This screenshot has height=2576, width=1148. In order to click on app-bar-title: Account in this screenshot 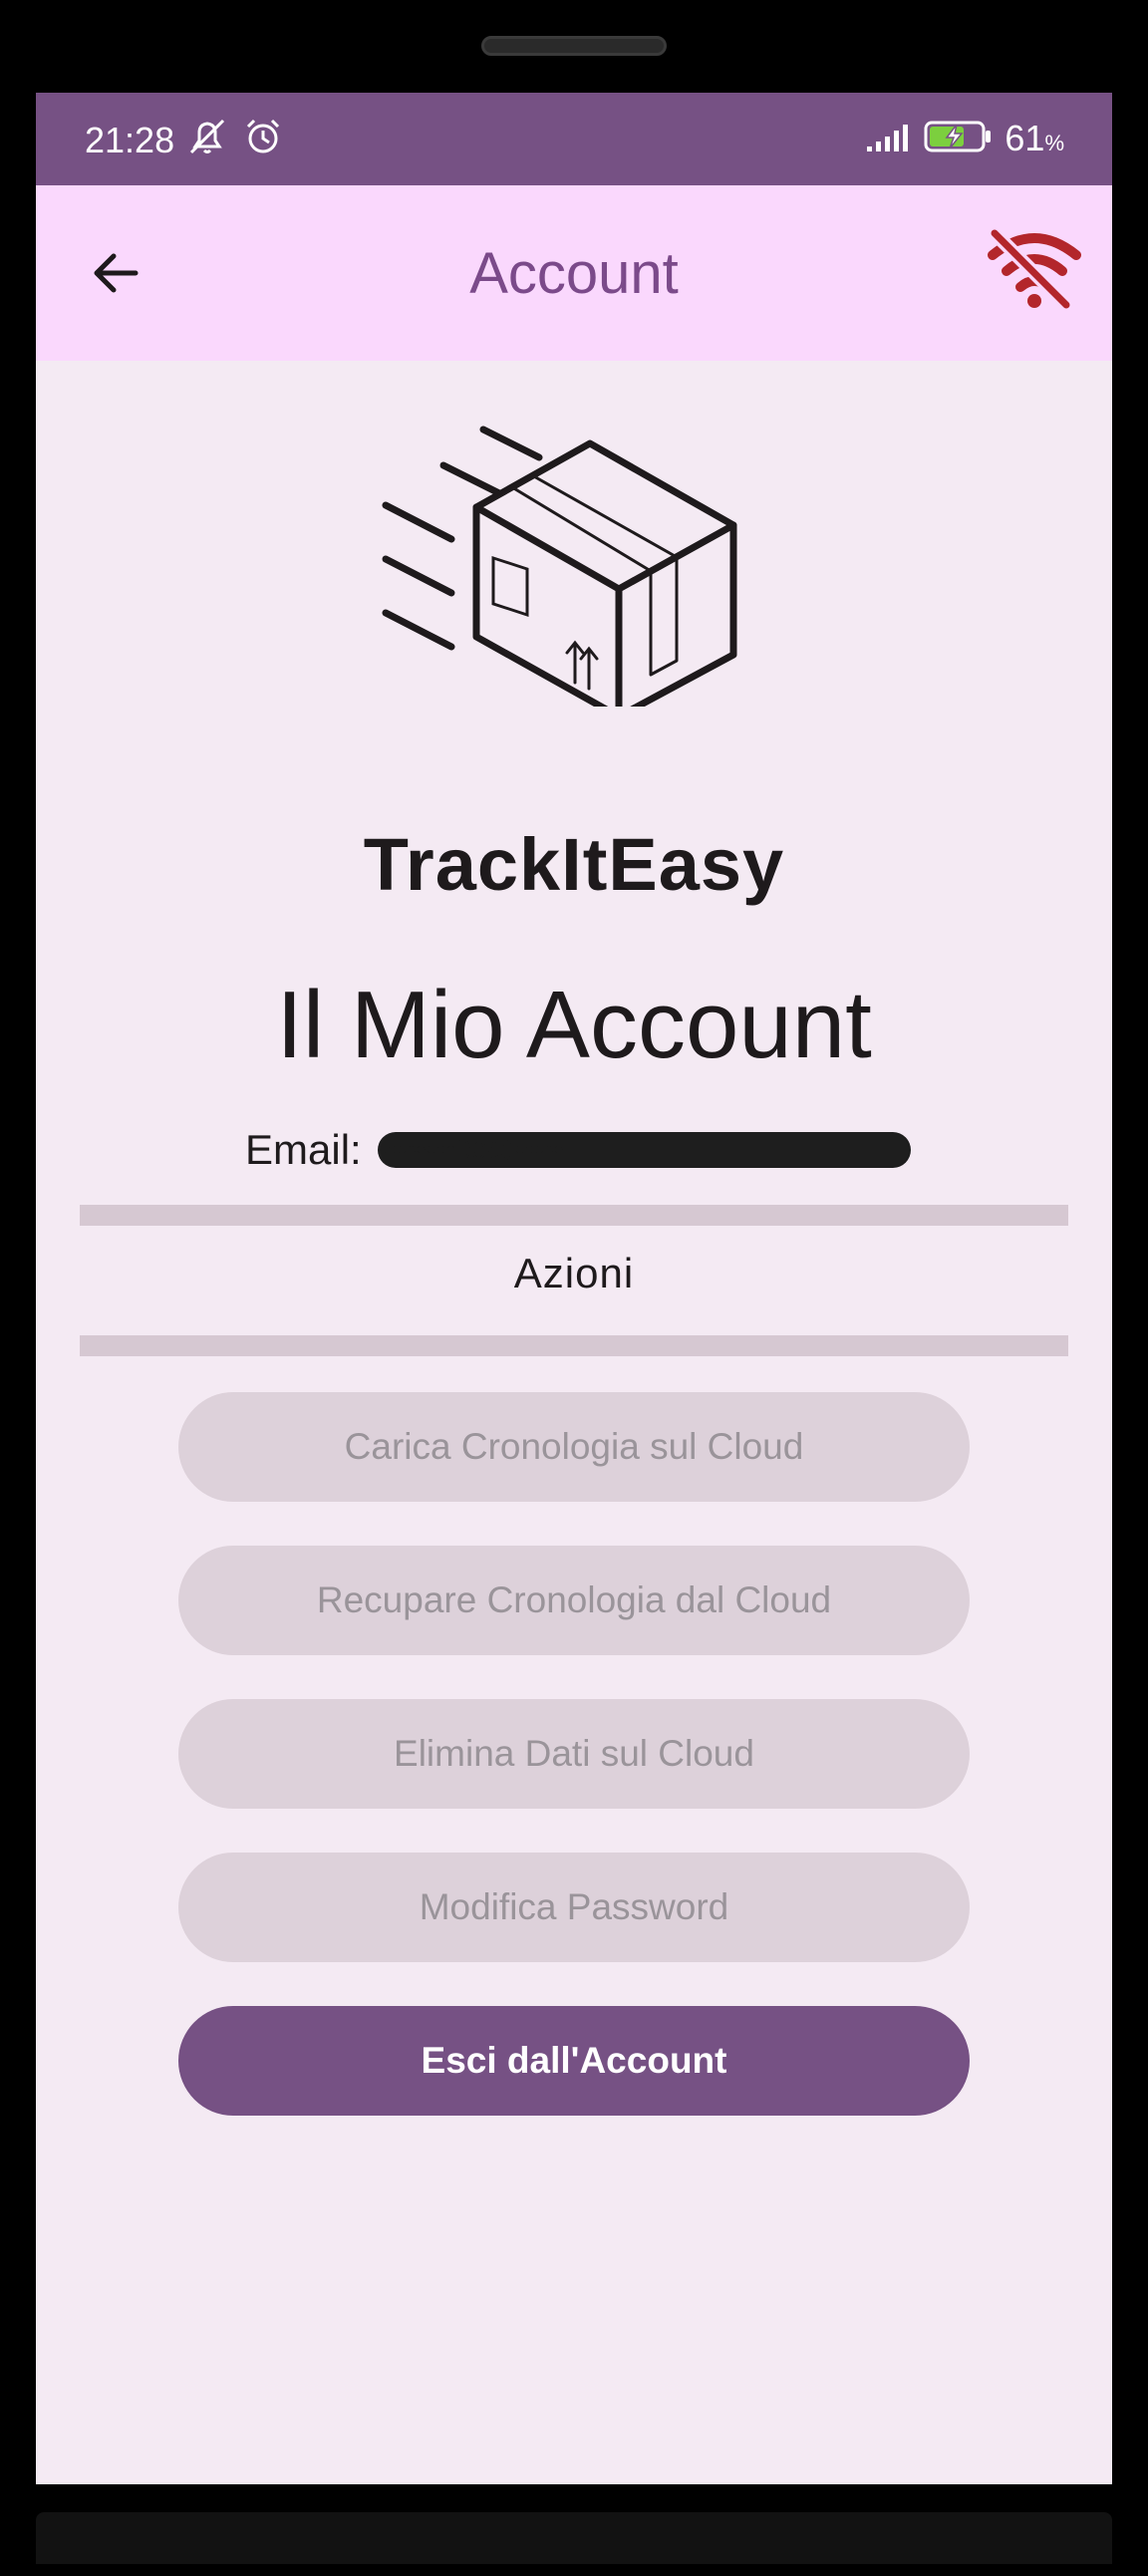, I will do `click(574, 273)`.